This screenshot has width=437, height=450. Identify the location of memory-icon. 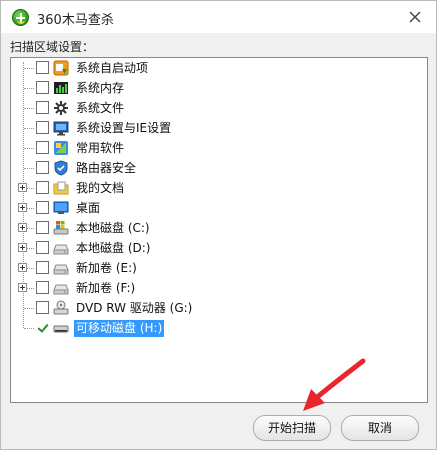
(61, 88).